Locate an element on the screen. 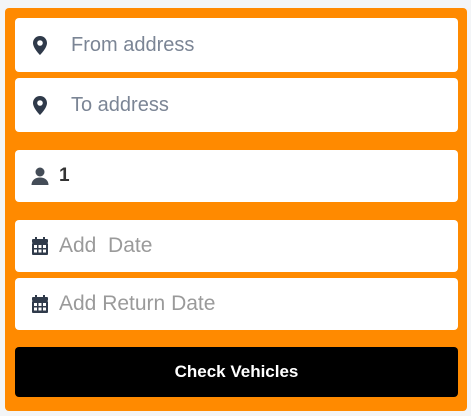 The height and width of the screenshot is (416, 471). return-date-input is located at coordinates (239, 304).